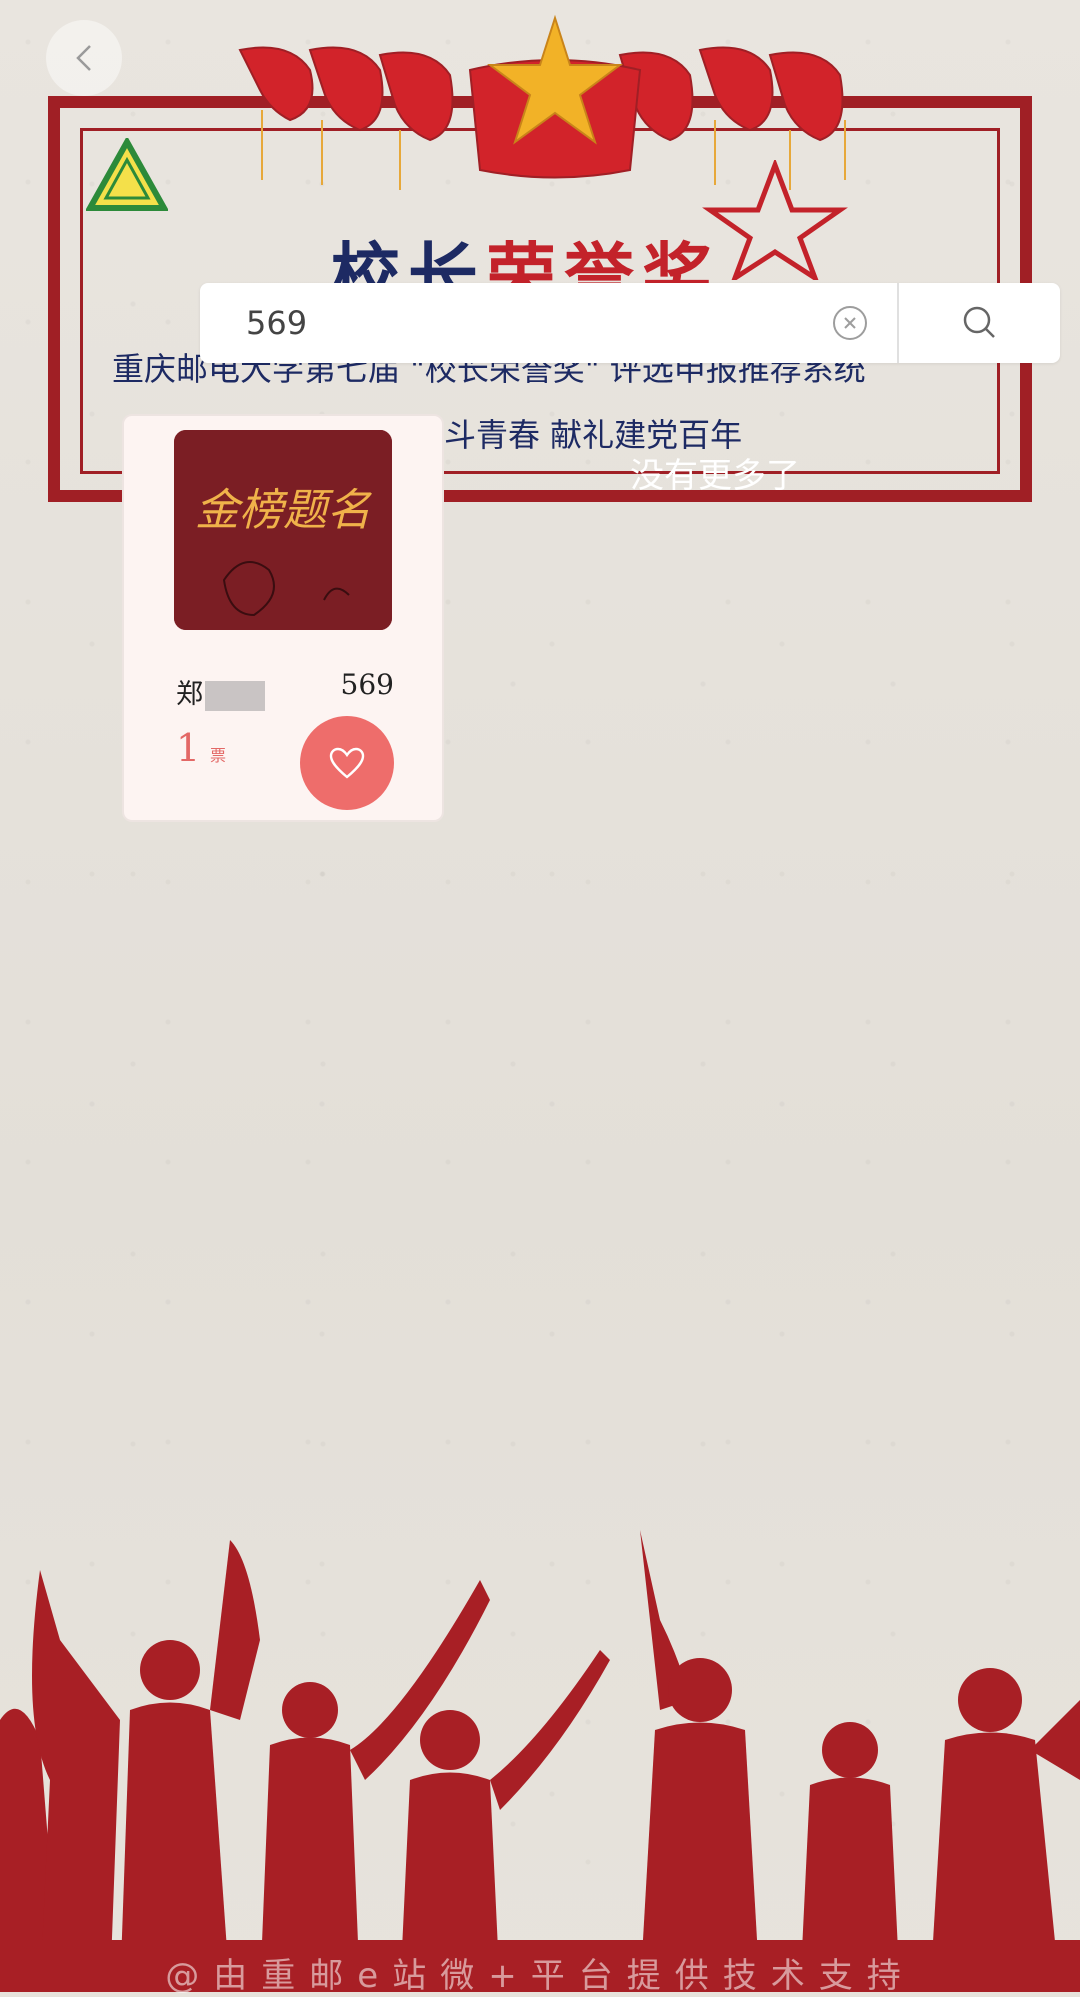 The image size is (1080, 1997). I want to click on candidate-image-text: 金榜题名, so click(283, 510).